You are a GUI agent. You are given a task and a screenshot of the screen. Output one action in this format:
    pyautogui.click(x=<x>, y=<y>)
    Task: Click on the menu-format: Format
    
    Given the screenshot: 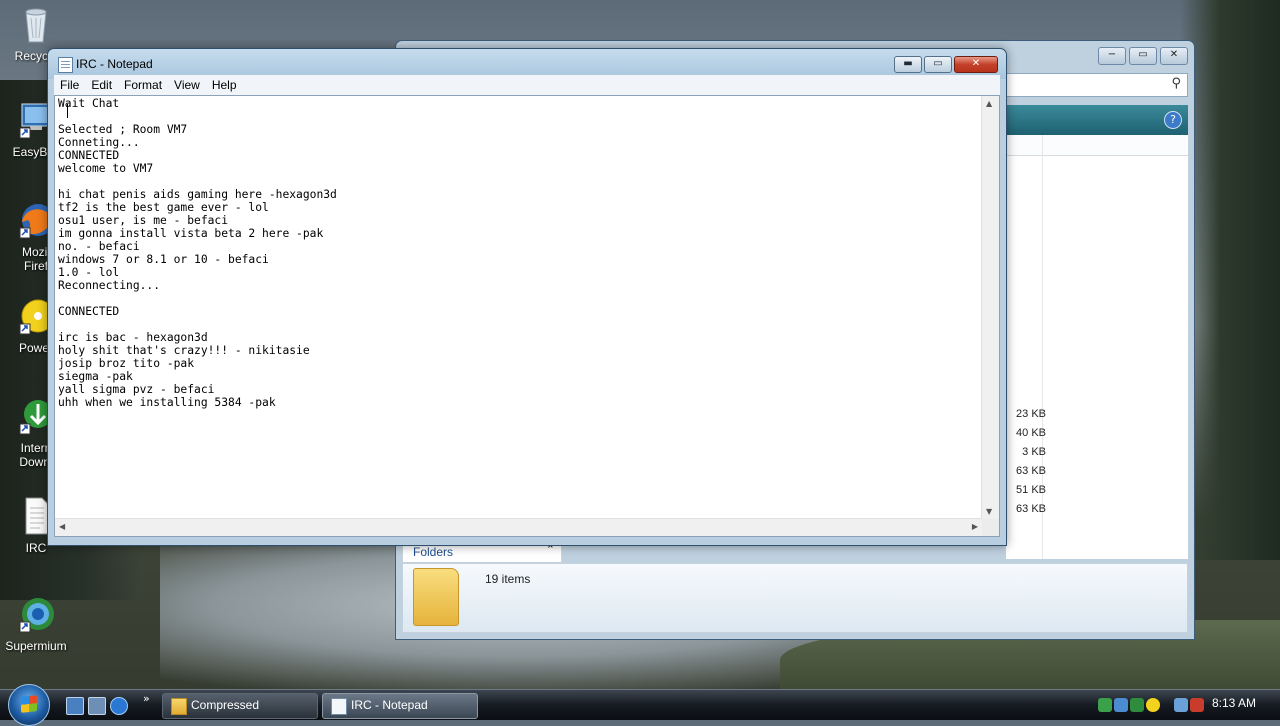 What is the action you would take?
    pyautogui.click(x=143, y=85)
    